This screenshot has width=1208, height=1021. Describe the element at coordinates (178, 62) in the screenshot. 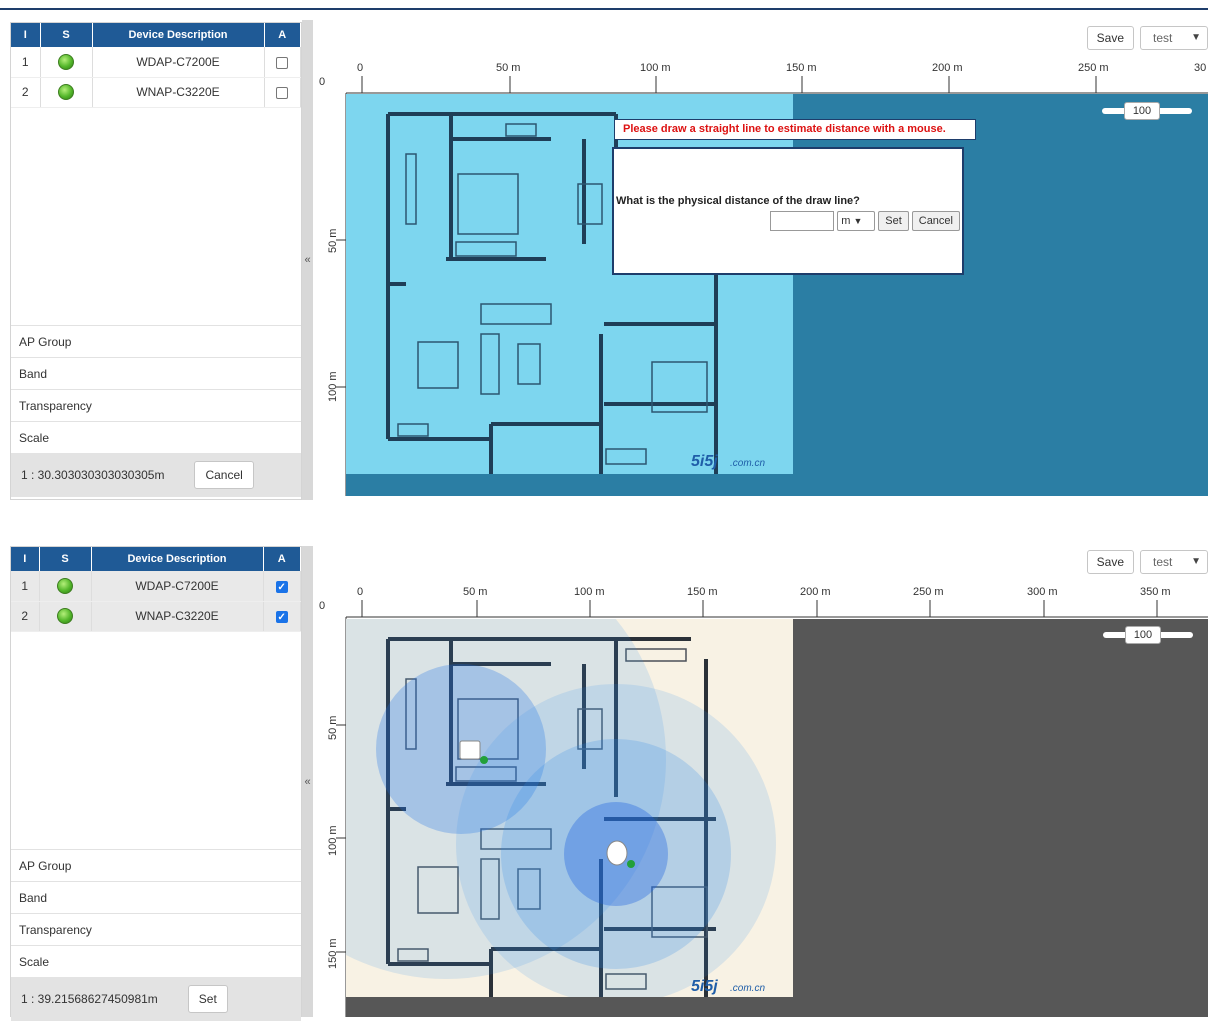

I see `row-description: WDAP-C7200E` at that location.